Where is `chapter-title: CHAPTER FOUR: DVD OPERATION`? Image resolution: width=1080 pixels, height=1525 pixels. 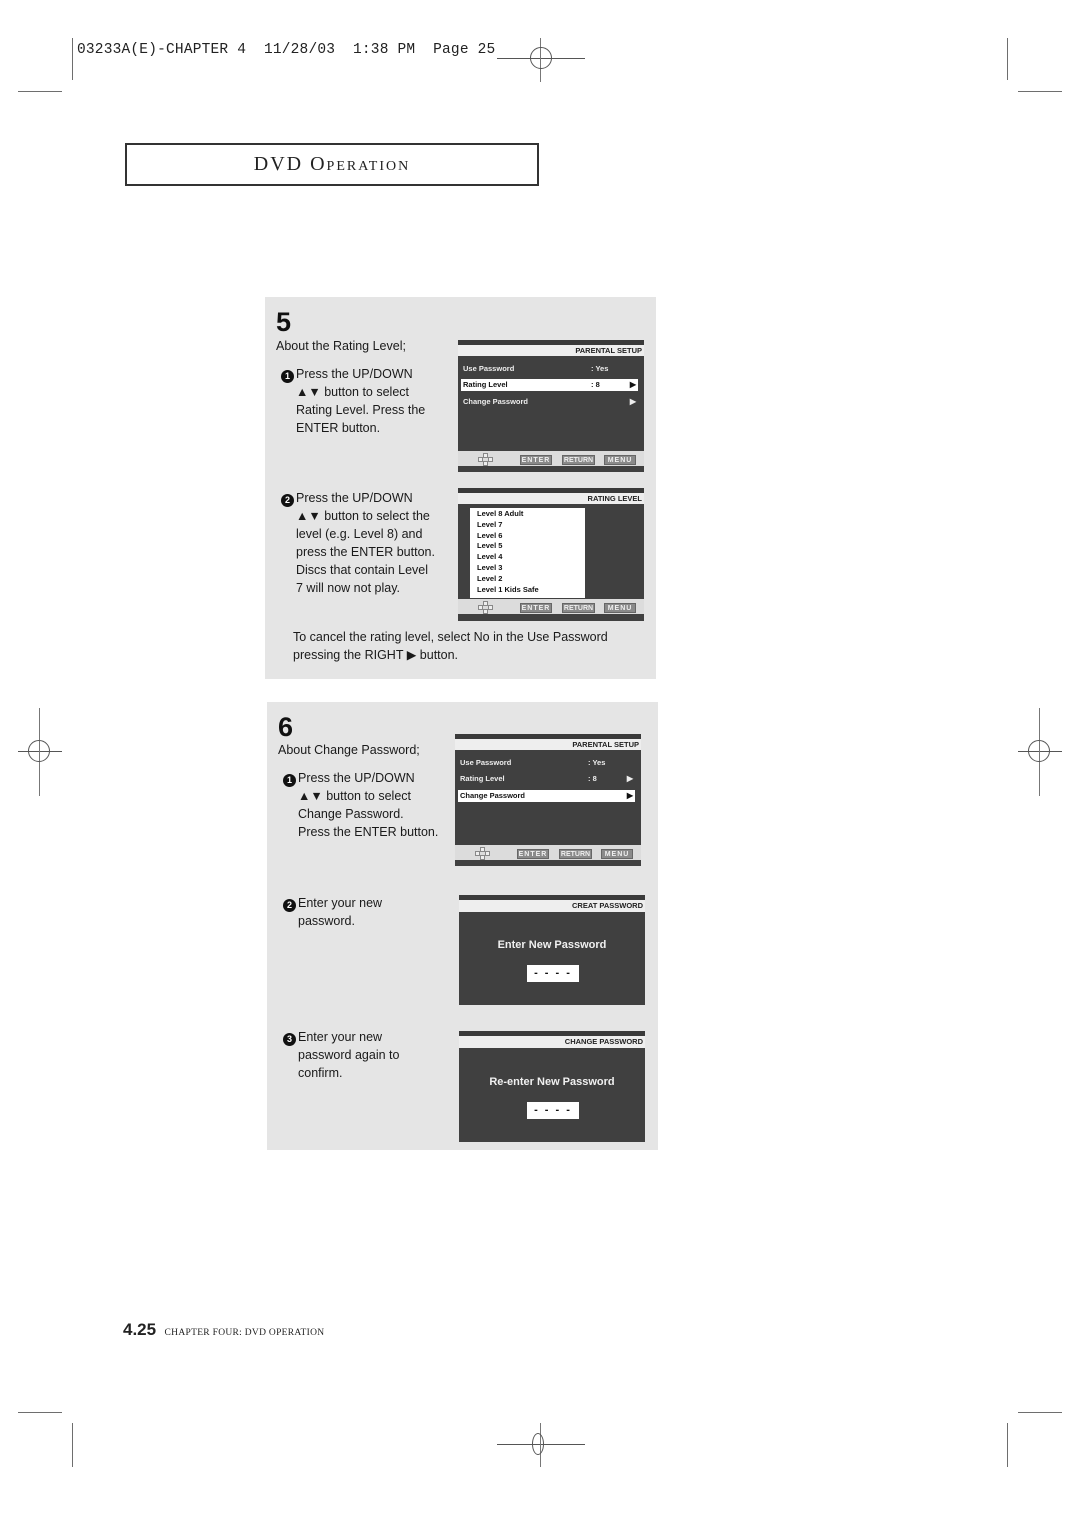
chapter-title: CHAPTER FOUR: DVD OPERATION is located at coordinates (244, 1333).